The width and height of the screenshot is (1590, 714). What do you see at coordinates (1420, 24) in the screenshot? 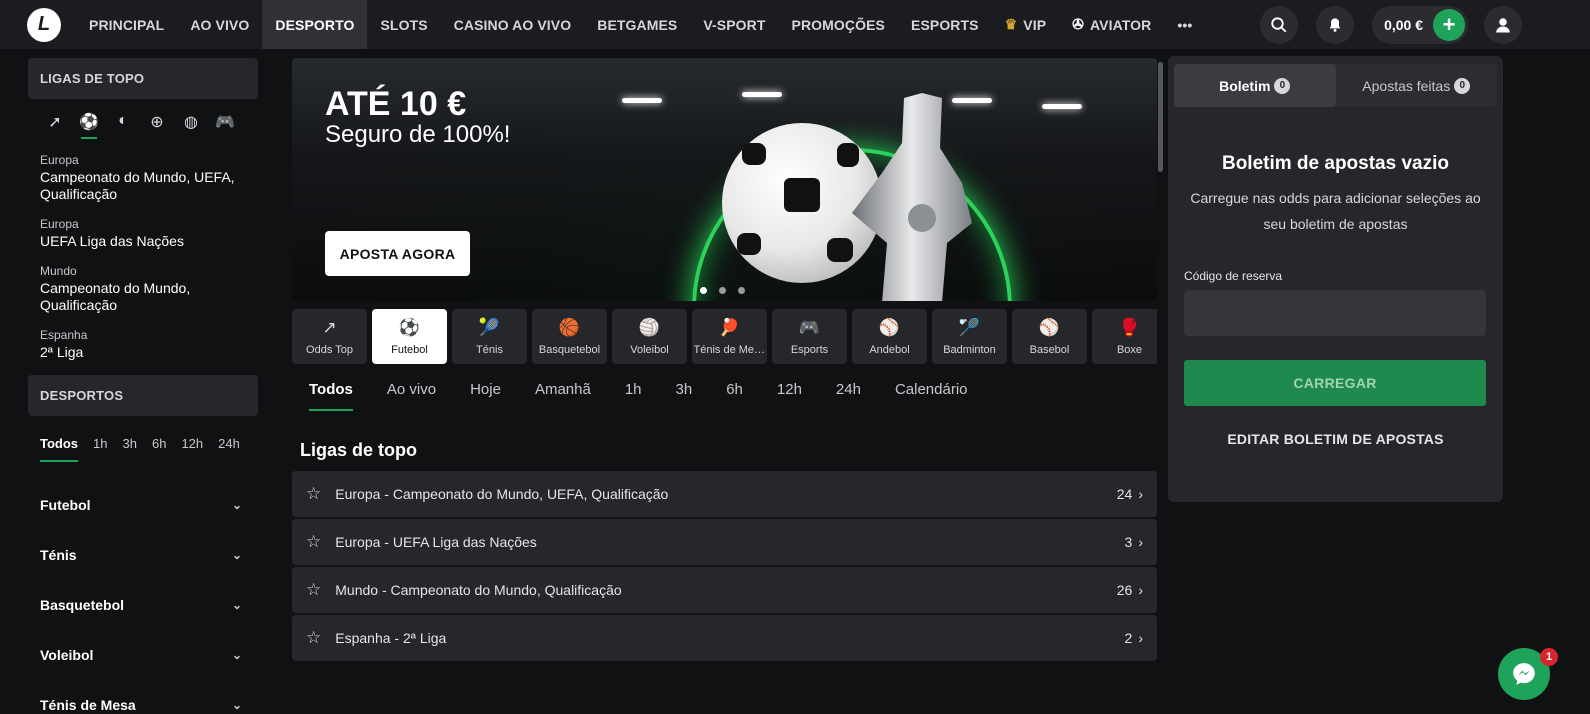
I see `balance-display: 0,00 € +` at bounding box center [1420, 24].